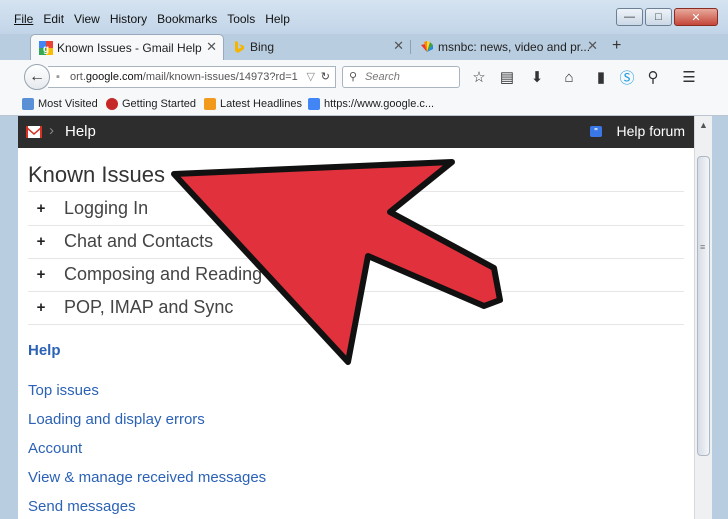  Describe the element at coordinates (356, 307) in the screenshot. I see `known-issue-item: + POP, IMAP and Sync` at that location.